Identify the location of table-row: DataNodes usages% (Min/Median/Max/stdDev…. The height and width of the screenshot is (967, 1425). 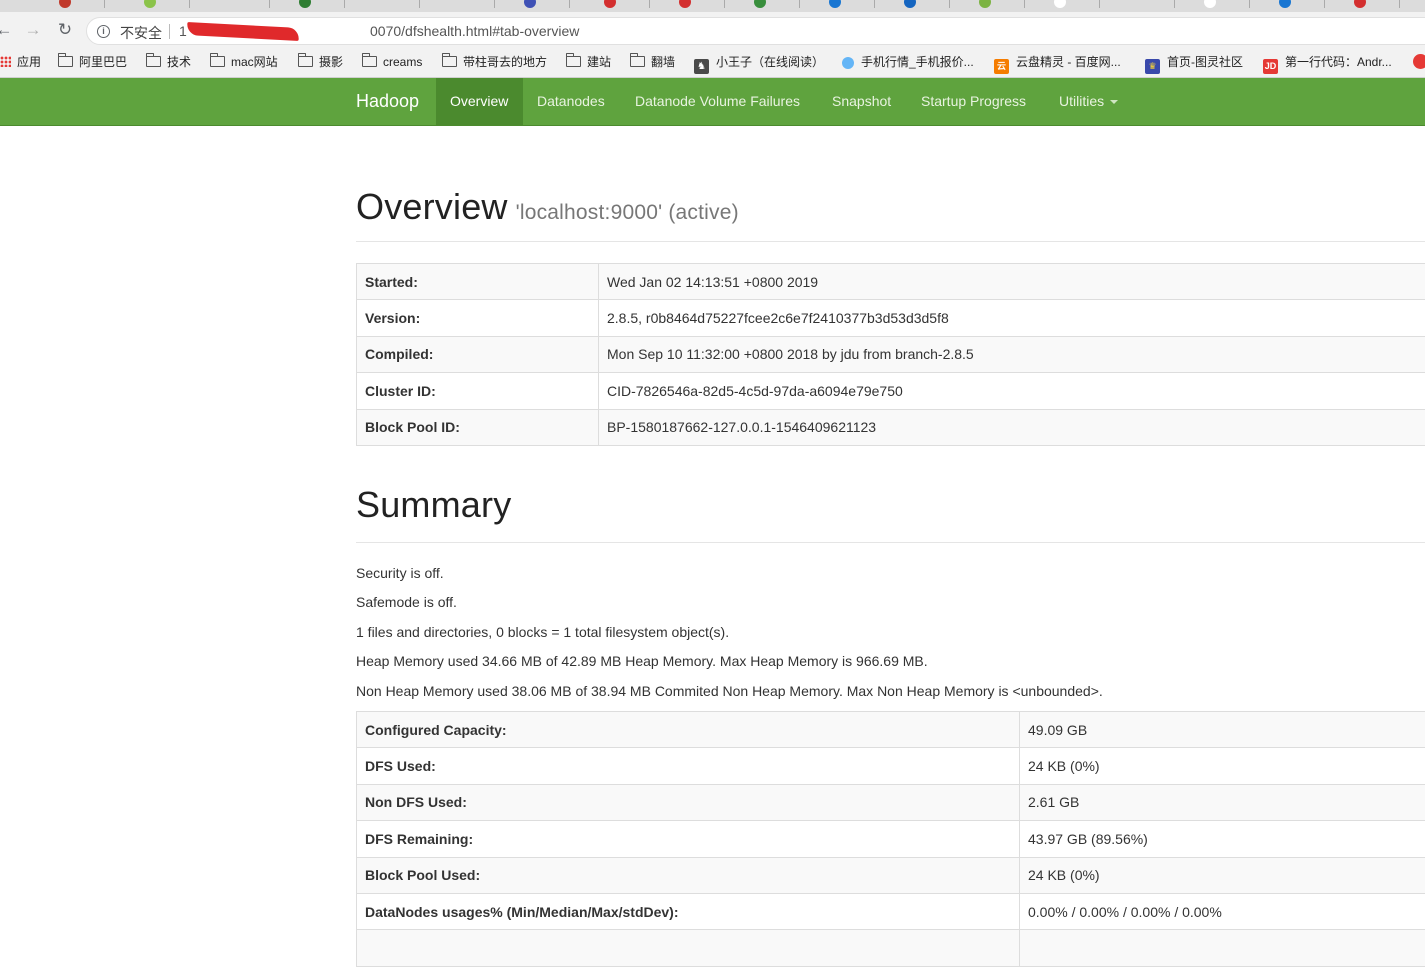
(891, 911).